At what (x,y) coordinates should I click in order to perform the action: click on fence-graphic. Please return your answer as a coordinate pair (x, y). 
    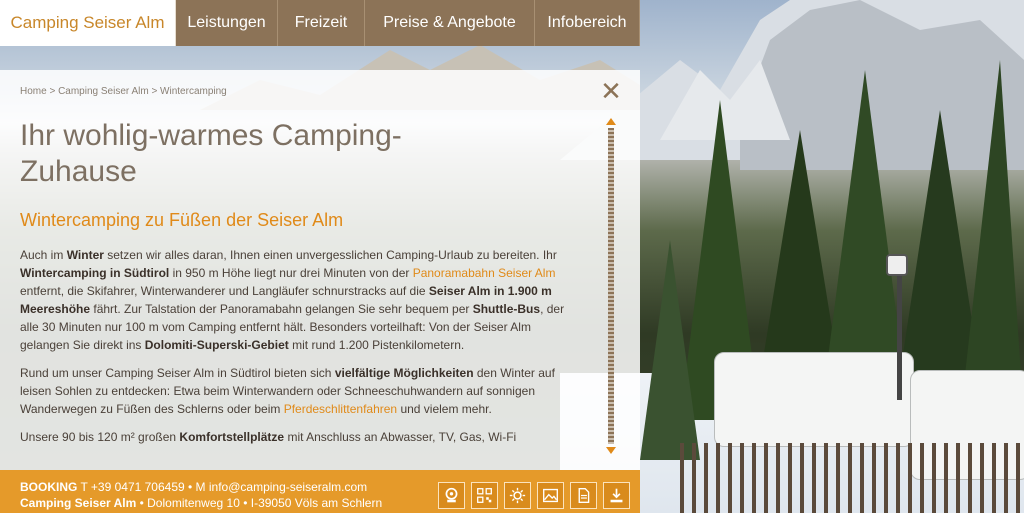
    Looking at the image, I should click on (852, 478).